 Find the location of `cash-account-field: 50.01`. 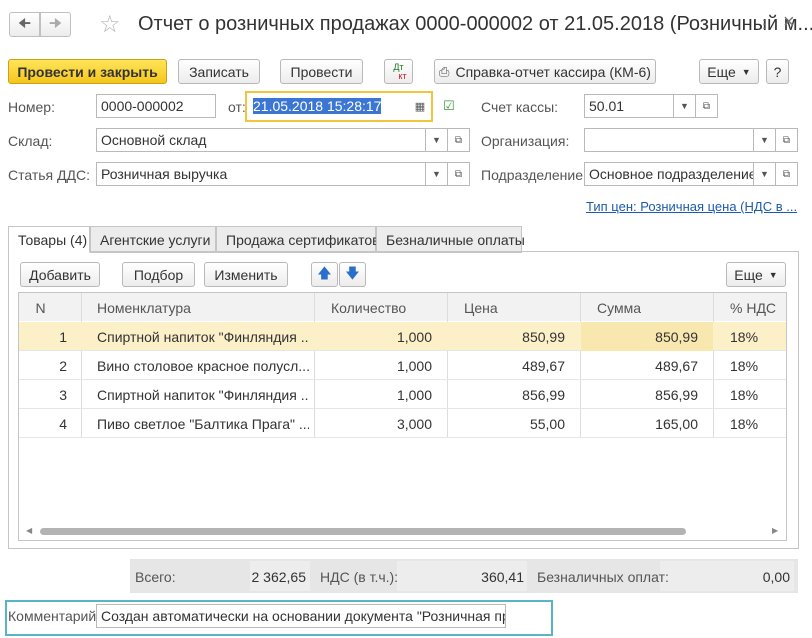

cash-account-field: 50.01 is located at coordinates (629, 106).